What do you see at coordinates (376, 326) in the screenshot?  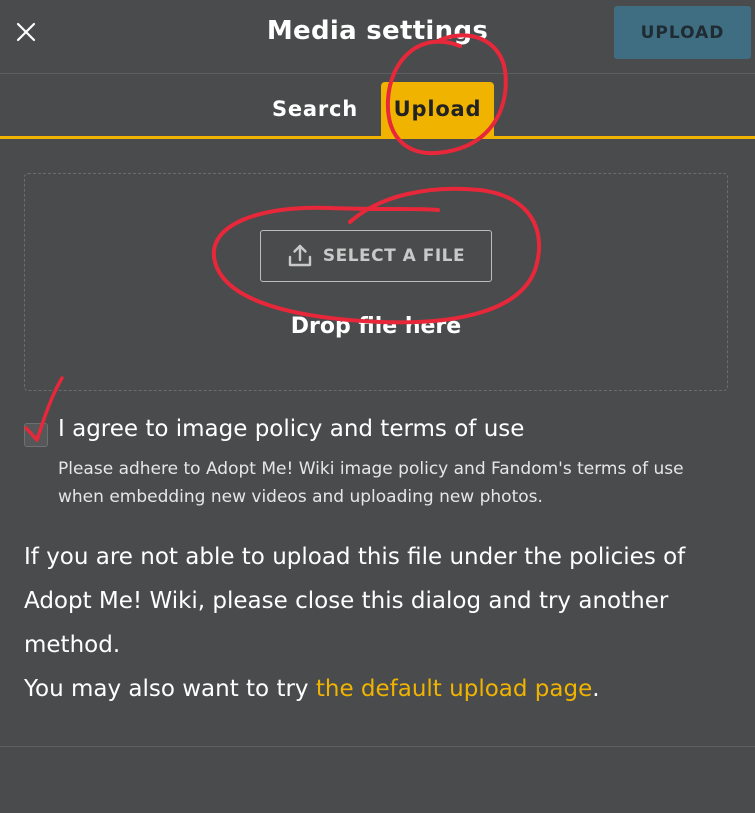 I see `drop-file-text: Drop file here` at bounding box center [376, 326].